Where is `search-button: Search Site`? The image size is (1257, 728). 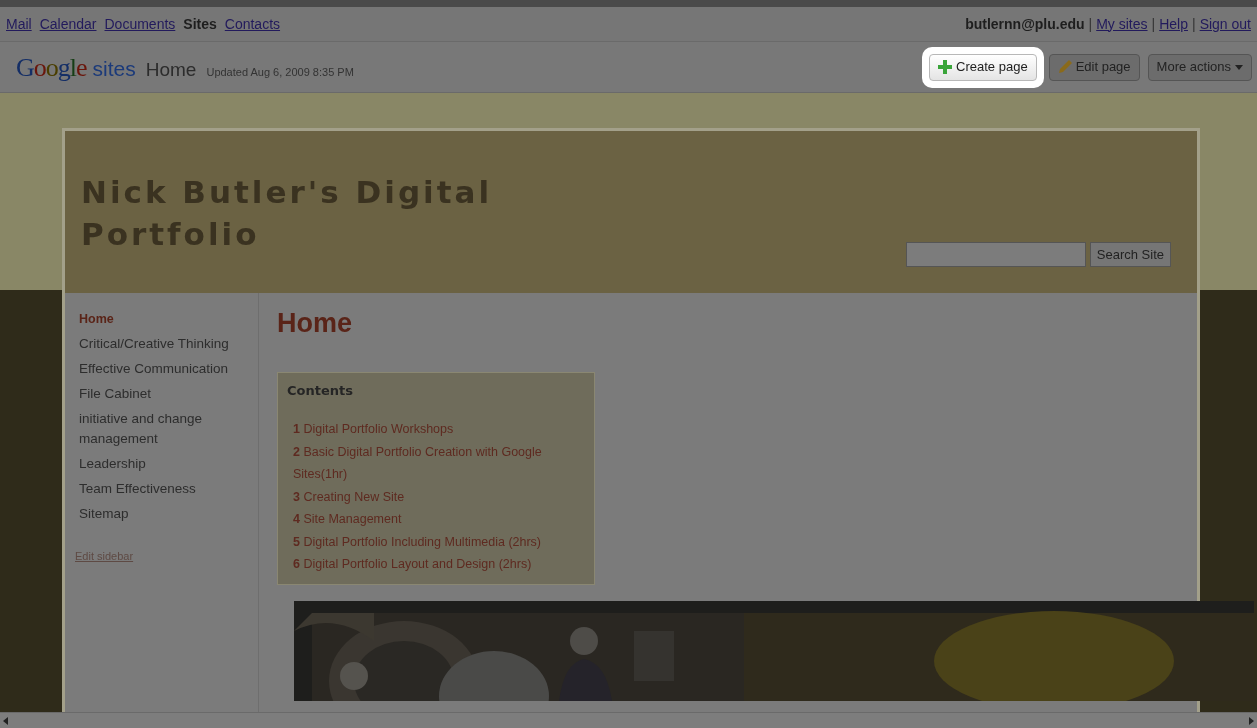 search-button: Search Site is located at coordinates (1130, 254).